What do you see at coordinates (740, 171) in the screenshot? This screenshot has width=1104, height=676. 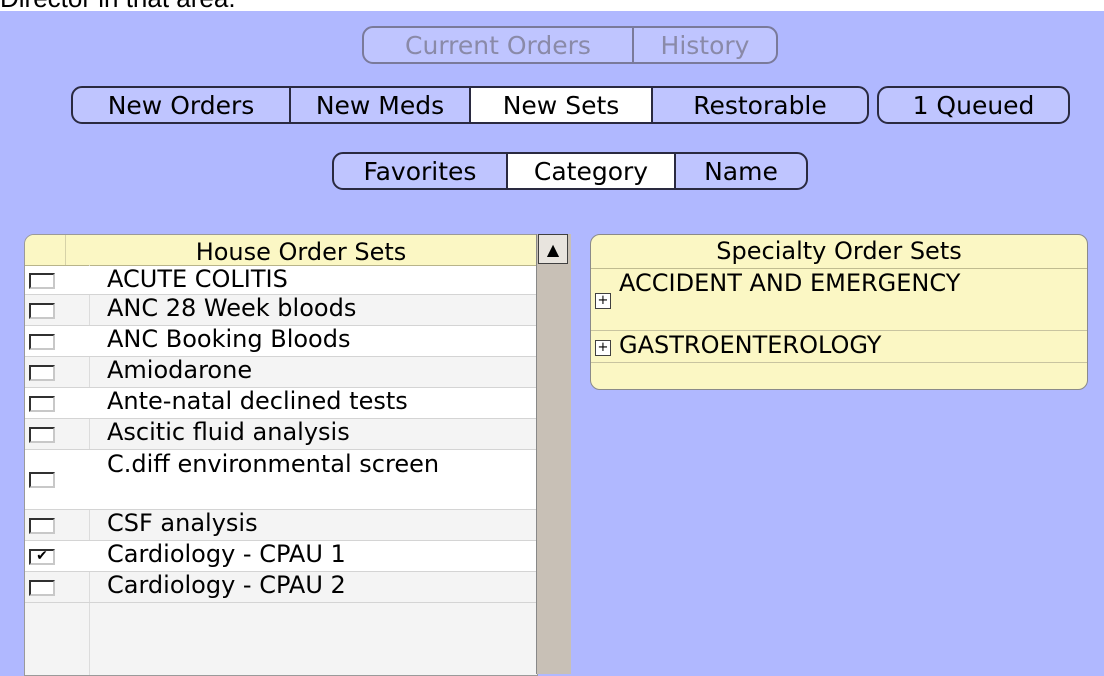 I see `tab-name: Name` at bounding box center [740, 171].